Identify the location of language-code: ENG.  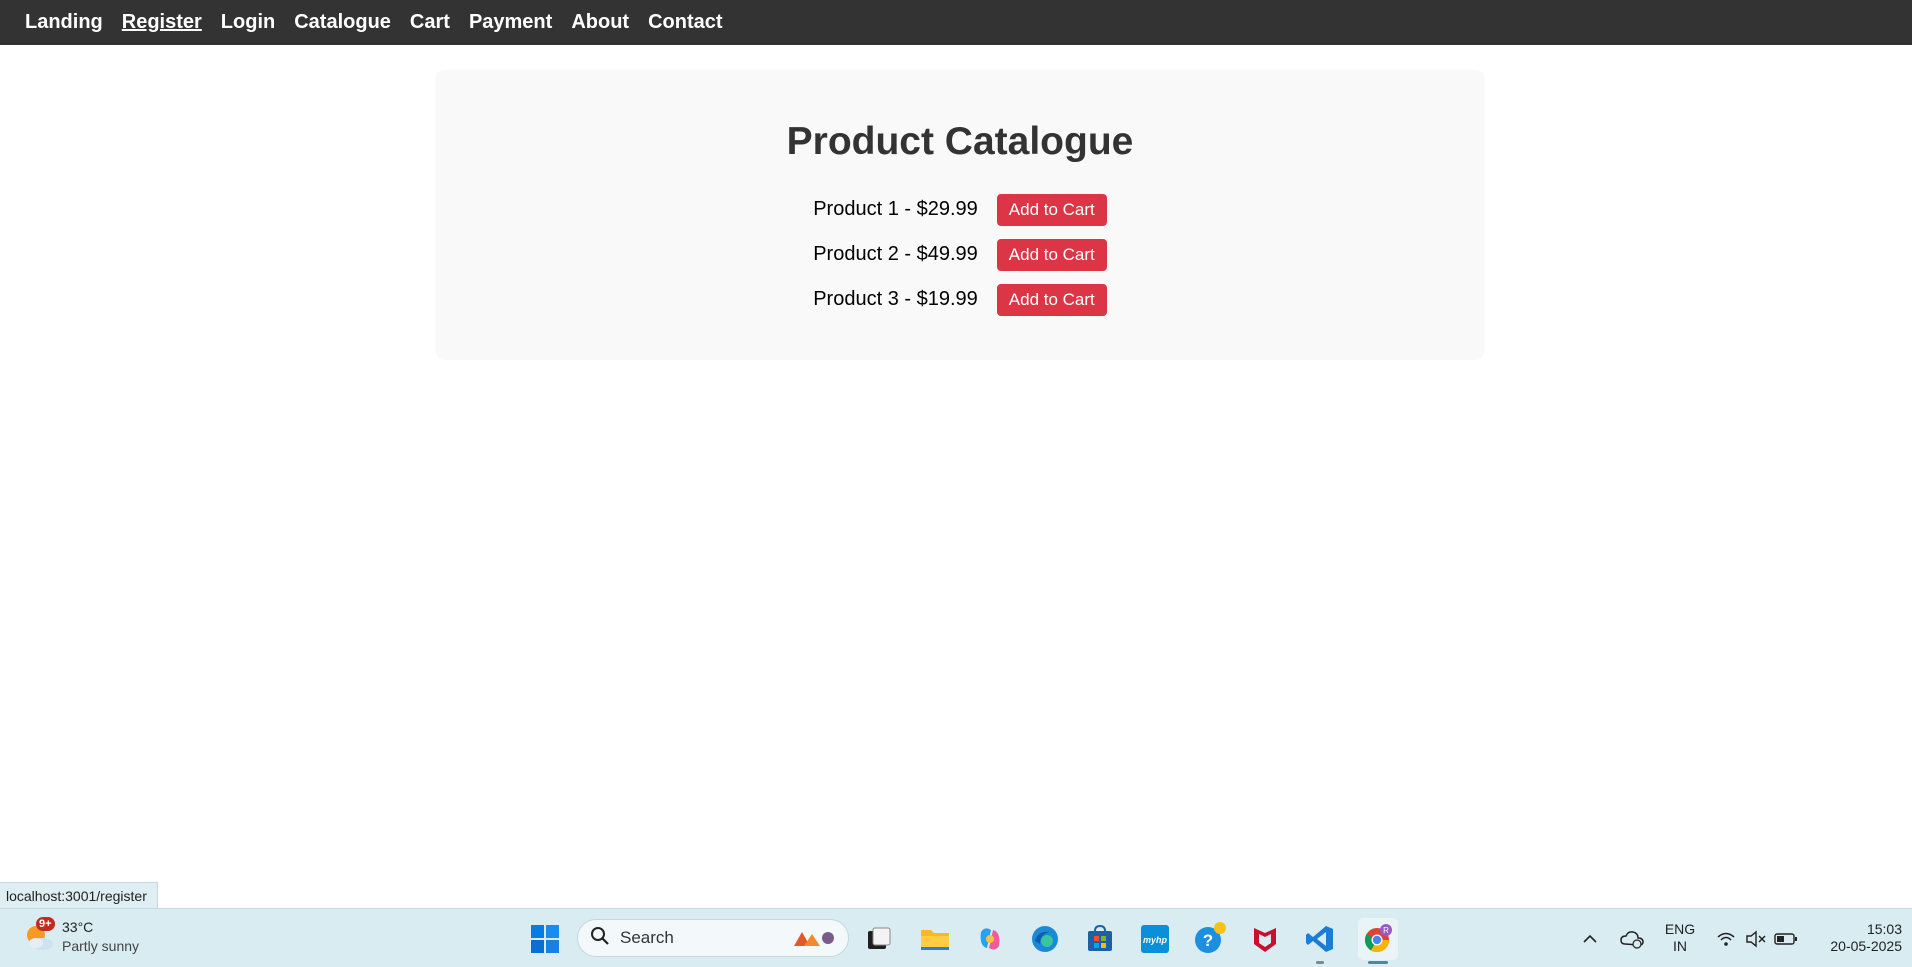
(1680, 929).